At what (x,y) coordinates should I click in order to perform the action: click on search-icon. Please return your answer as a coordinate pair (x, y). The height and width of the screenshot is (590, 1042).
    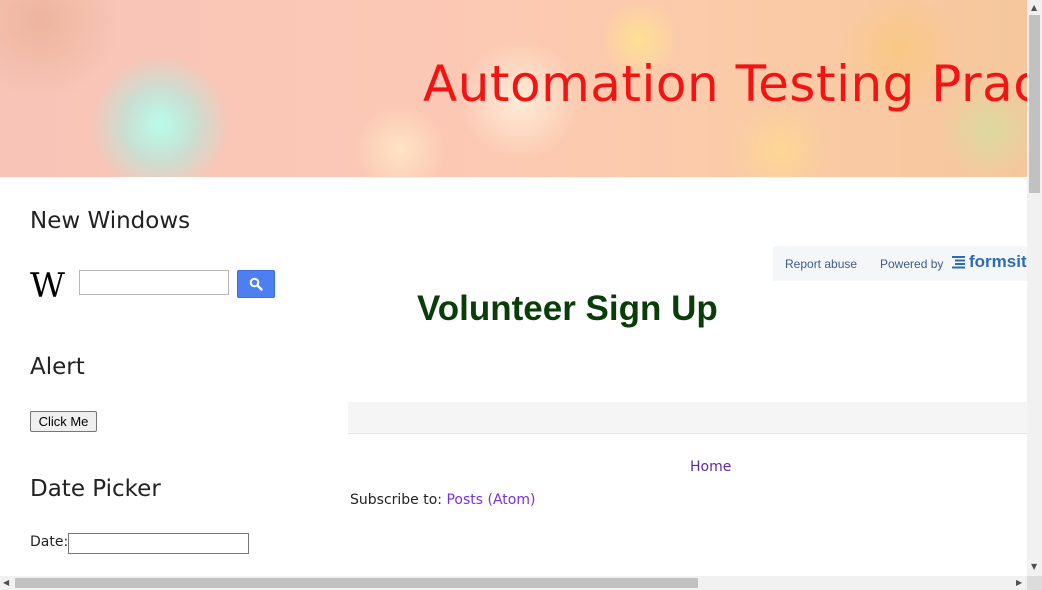
    Looking at the image, I should click on (256, 284).